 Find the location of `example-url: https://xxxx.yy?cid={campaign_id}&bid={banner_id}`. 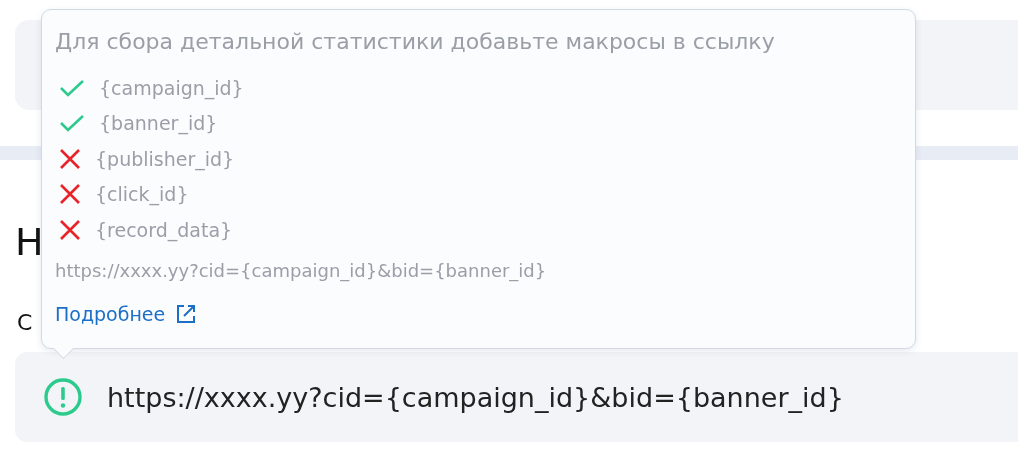

example-url: https://xxxx.yy?cid={campaign_id}&bid={banner_id} is located at coordinates (301, 270).